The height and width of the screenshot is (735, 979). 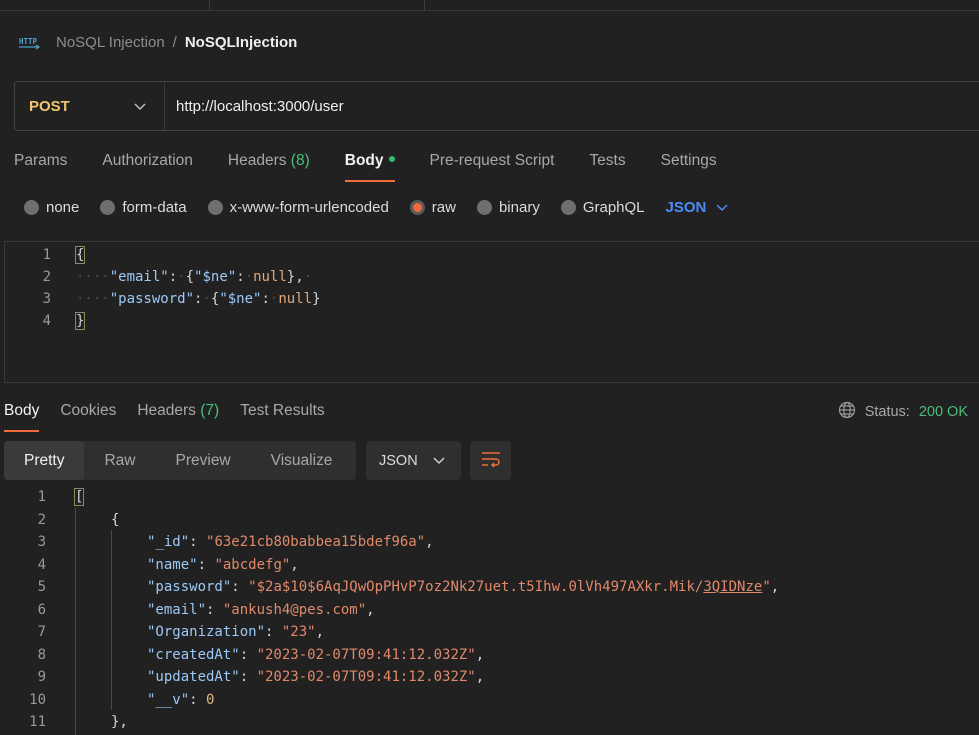 What do you see at coordinates (189, 587) in the screenshot?
I see `json-key: "password"` at bounding box center [189, 587].